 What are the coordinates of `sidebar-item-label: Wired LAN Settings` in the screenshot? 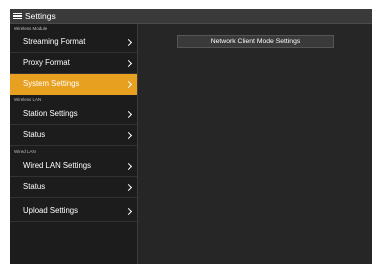 It's located at (57, 165).